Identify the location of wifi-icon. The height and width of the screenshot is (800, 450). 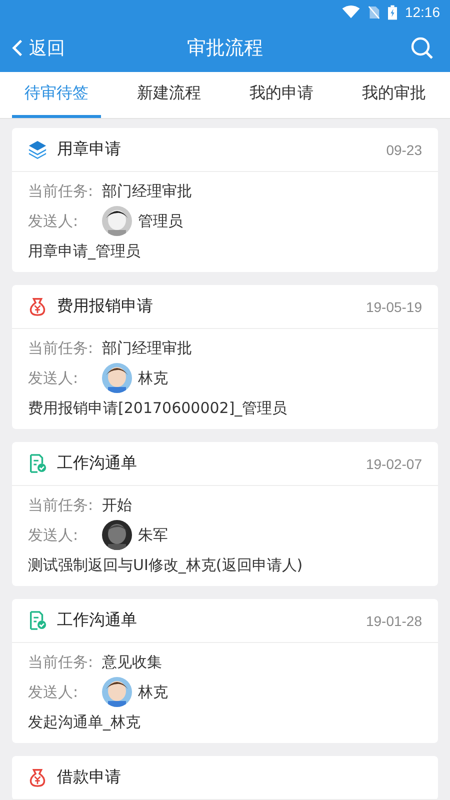
(351, 12).